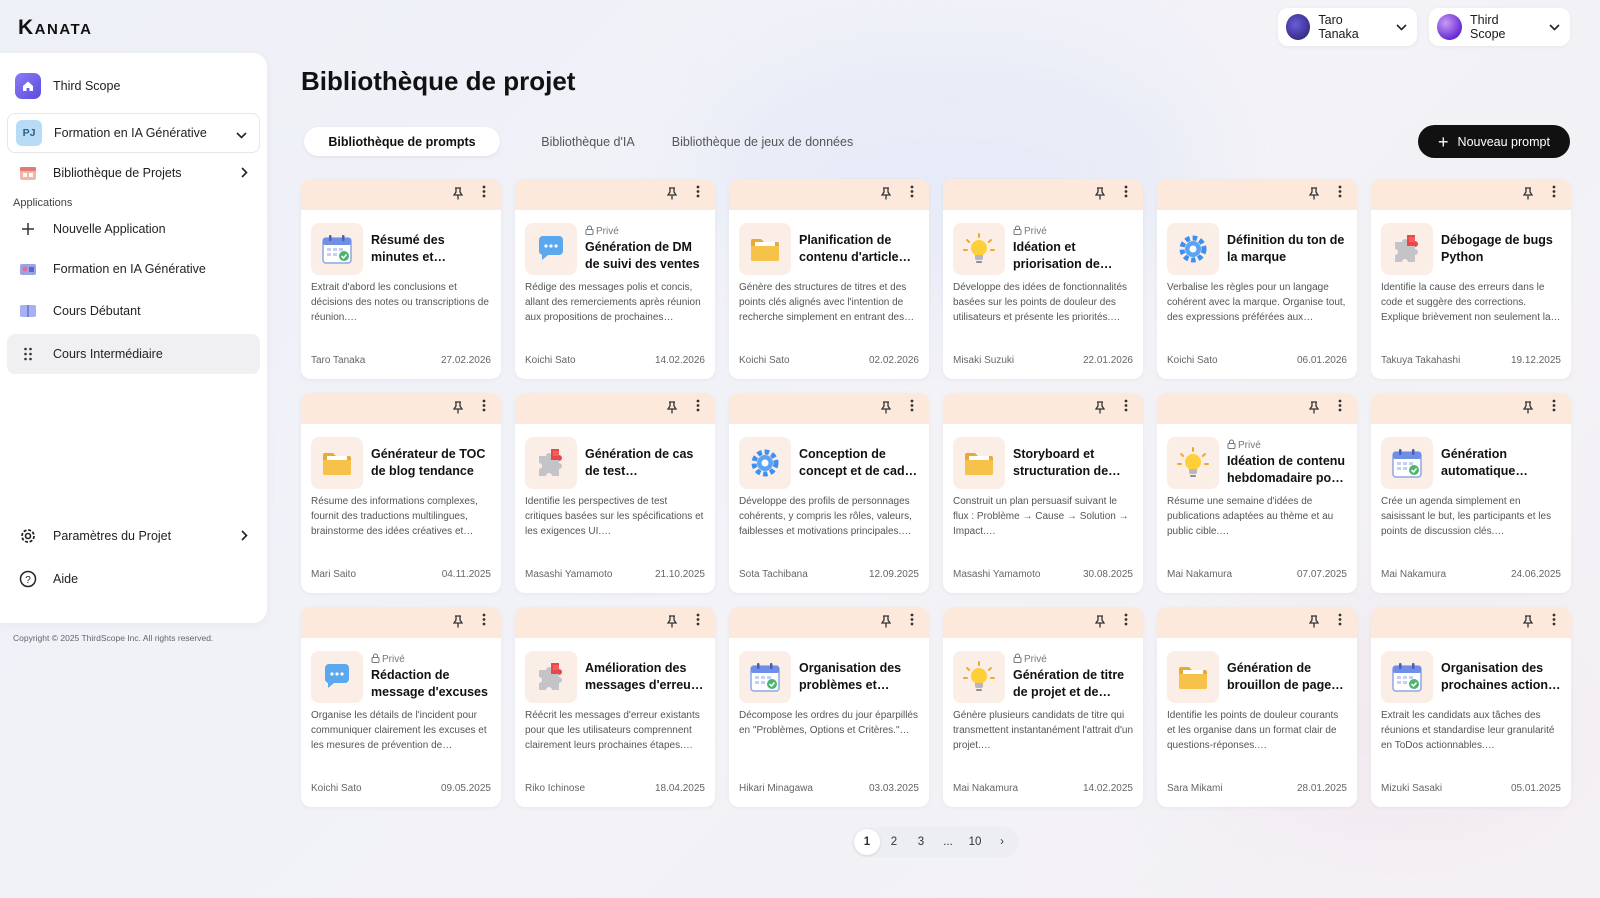  I want to click on next-page-button: ›, so click(1002, 842).